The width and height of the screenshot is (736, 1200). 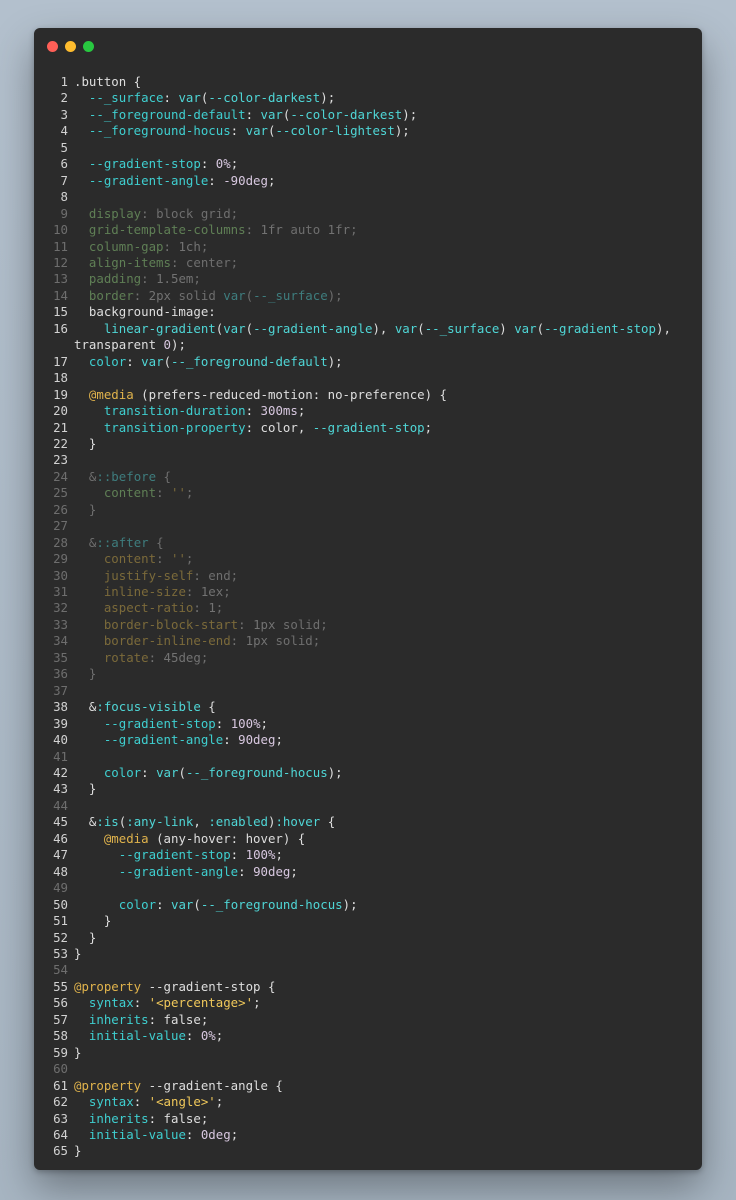 I want to click on line-number: 32, so click(x=60, y=608).